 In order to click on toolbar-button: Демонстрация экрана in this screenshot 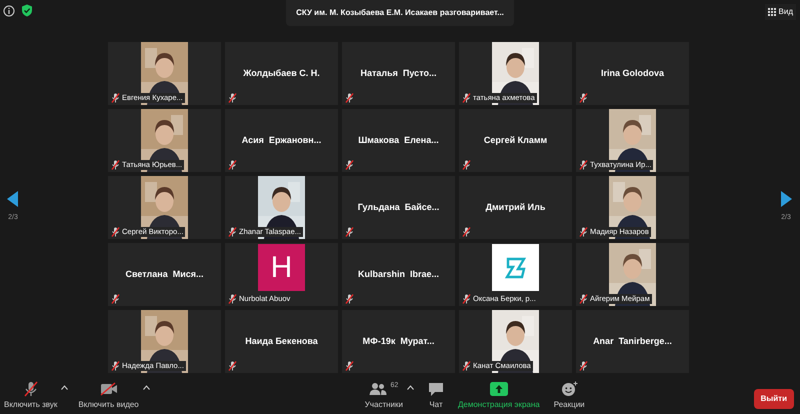, I will do `click(499, 396)`.